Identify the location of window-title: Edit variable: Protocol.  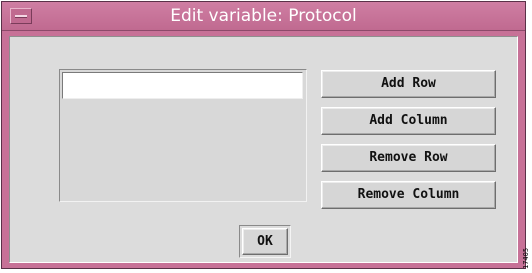
(263, 16).